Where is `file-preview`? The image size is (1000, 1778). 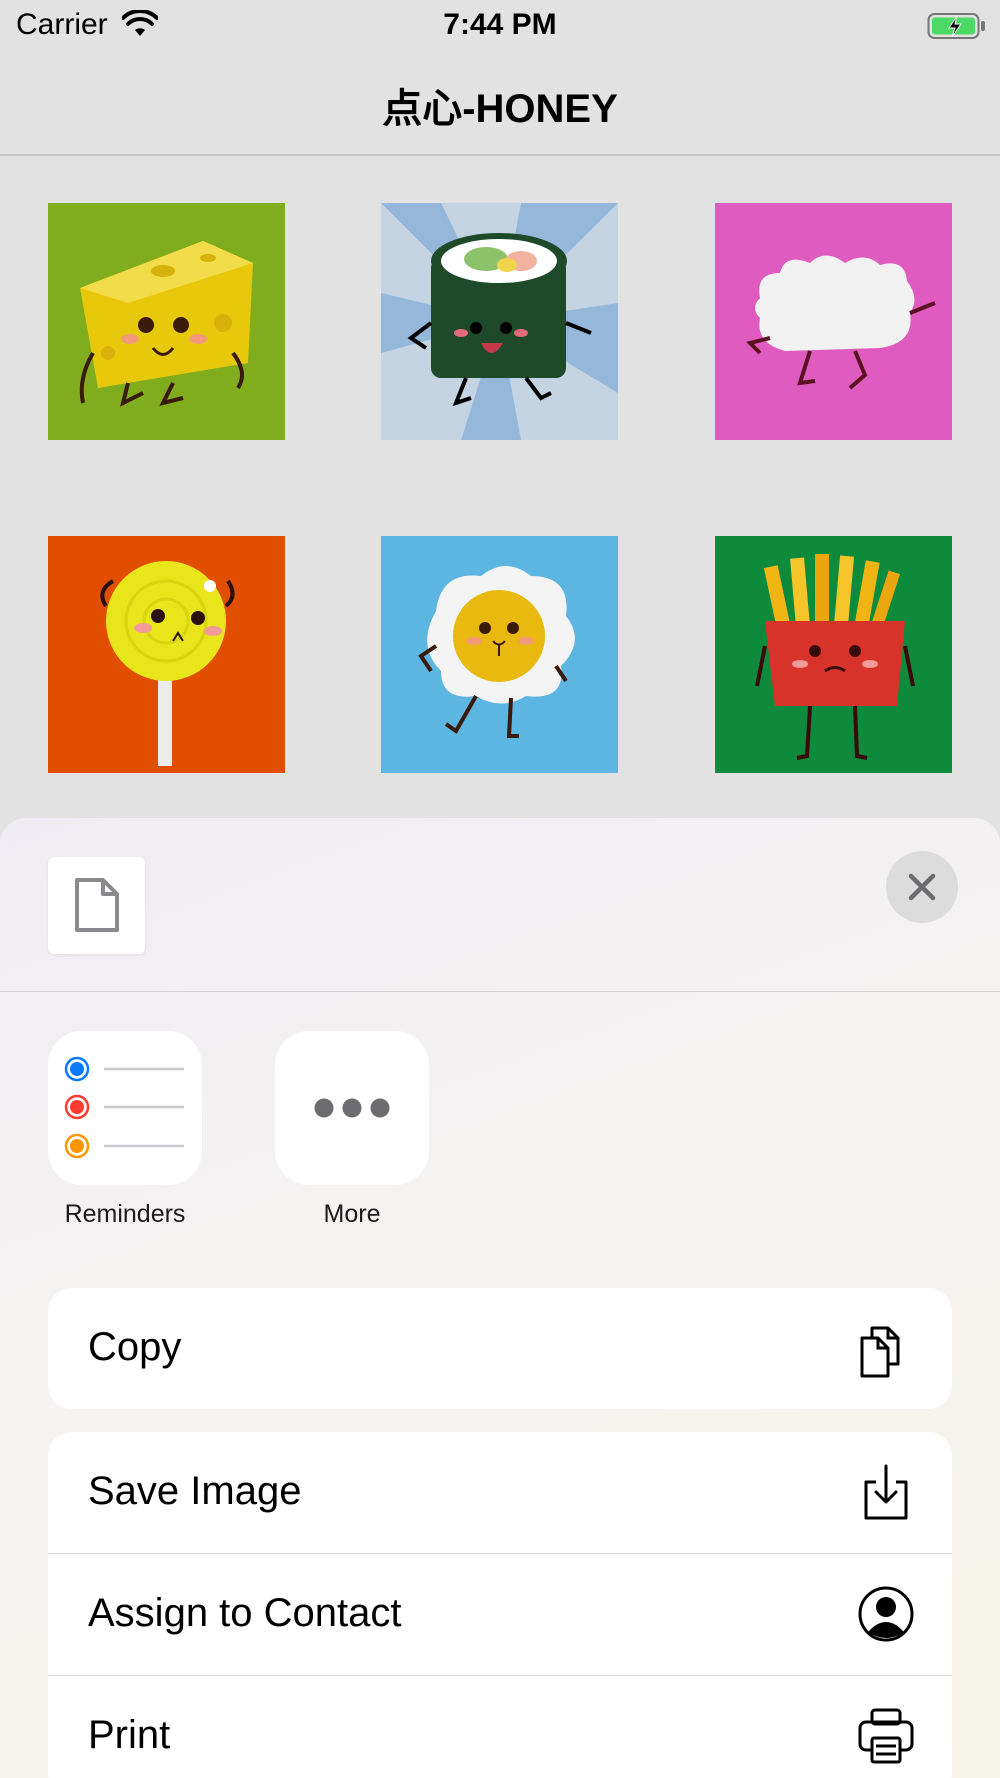 file-preview is located at coordinates (96, 905).